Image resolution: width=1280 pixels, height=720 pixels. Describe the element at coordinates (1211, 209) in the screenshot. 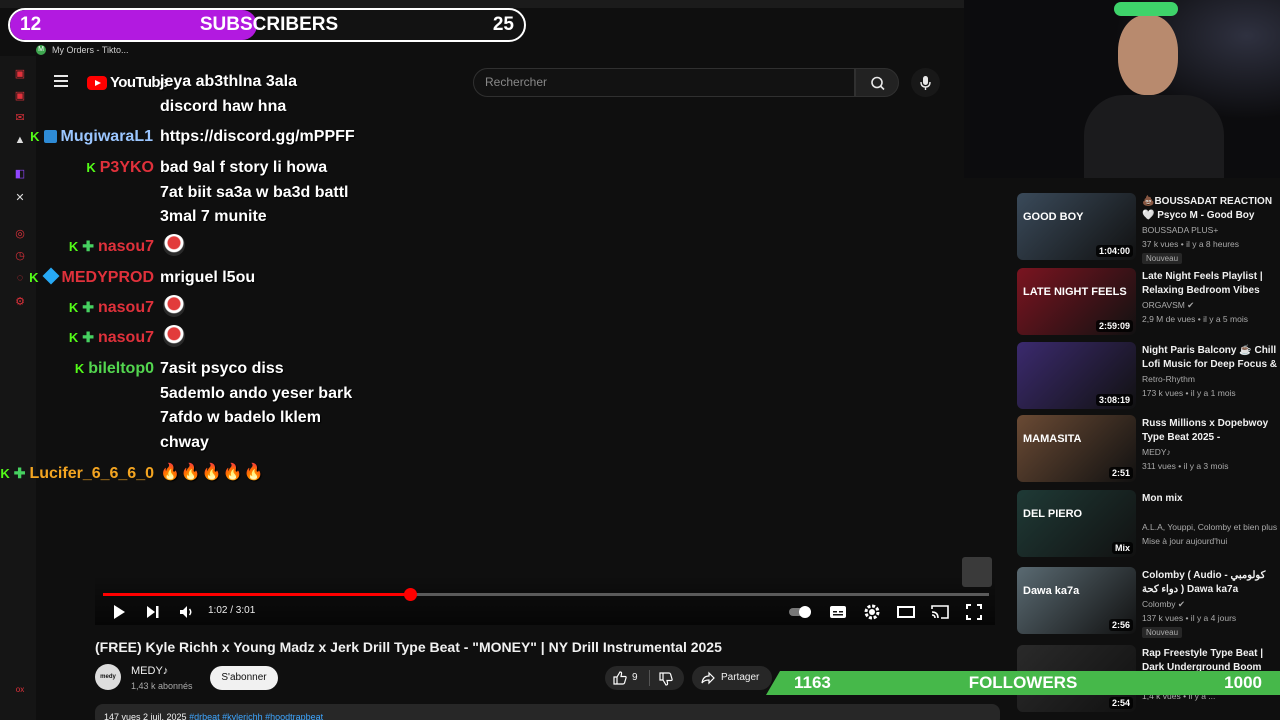

I see `recommended-video-title: 💩BOUSSADAT REACTION 🤍 Psyco M - Good Boy` at that location.